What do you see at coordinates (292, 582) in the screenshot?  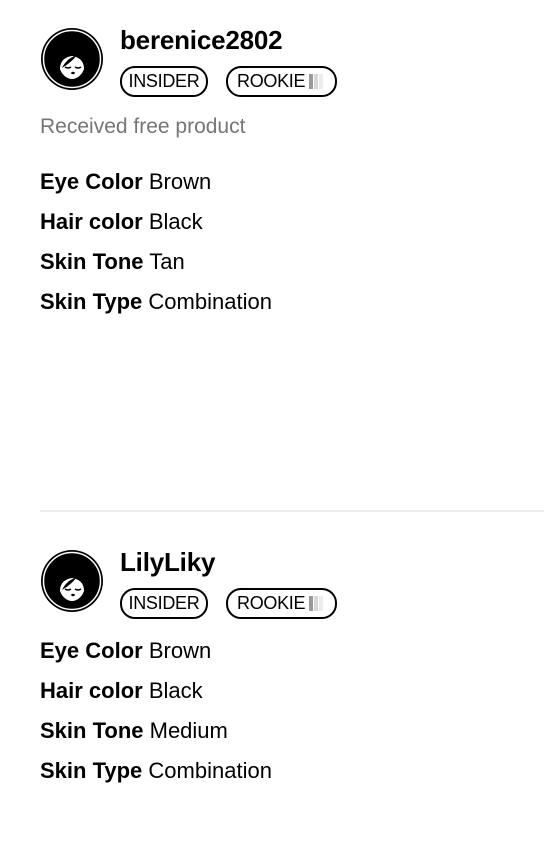 I see `reviewer-header: LilyLiky INSIDER ROOKIE` at bounding box center [292, 582].